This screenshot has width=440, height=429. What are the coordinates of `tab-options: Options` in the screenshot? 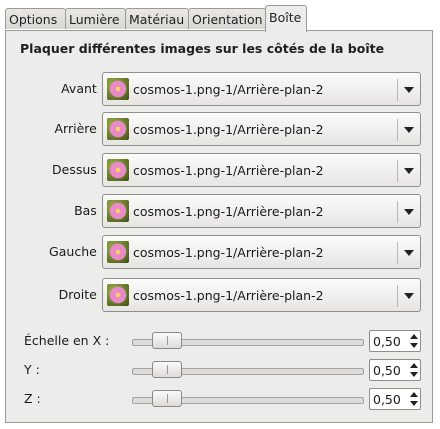 It's located at (35, 18).